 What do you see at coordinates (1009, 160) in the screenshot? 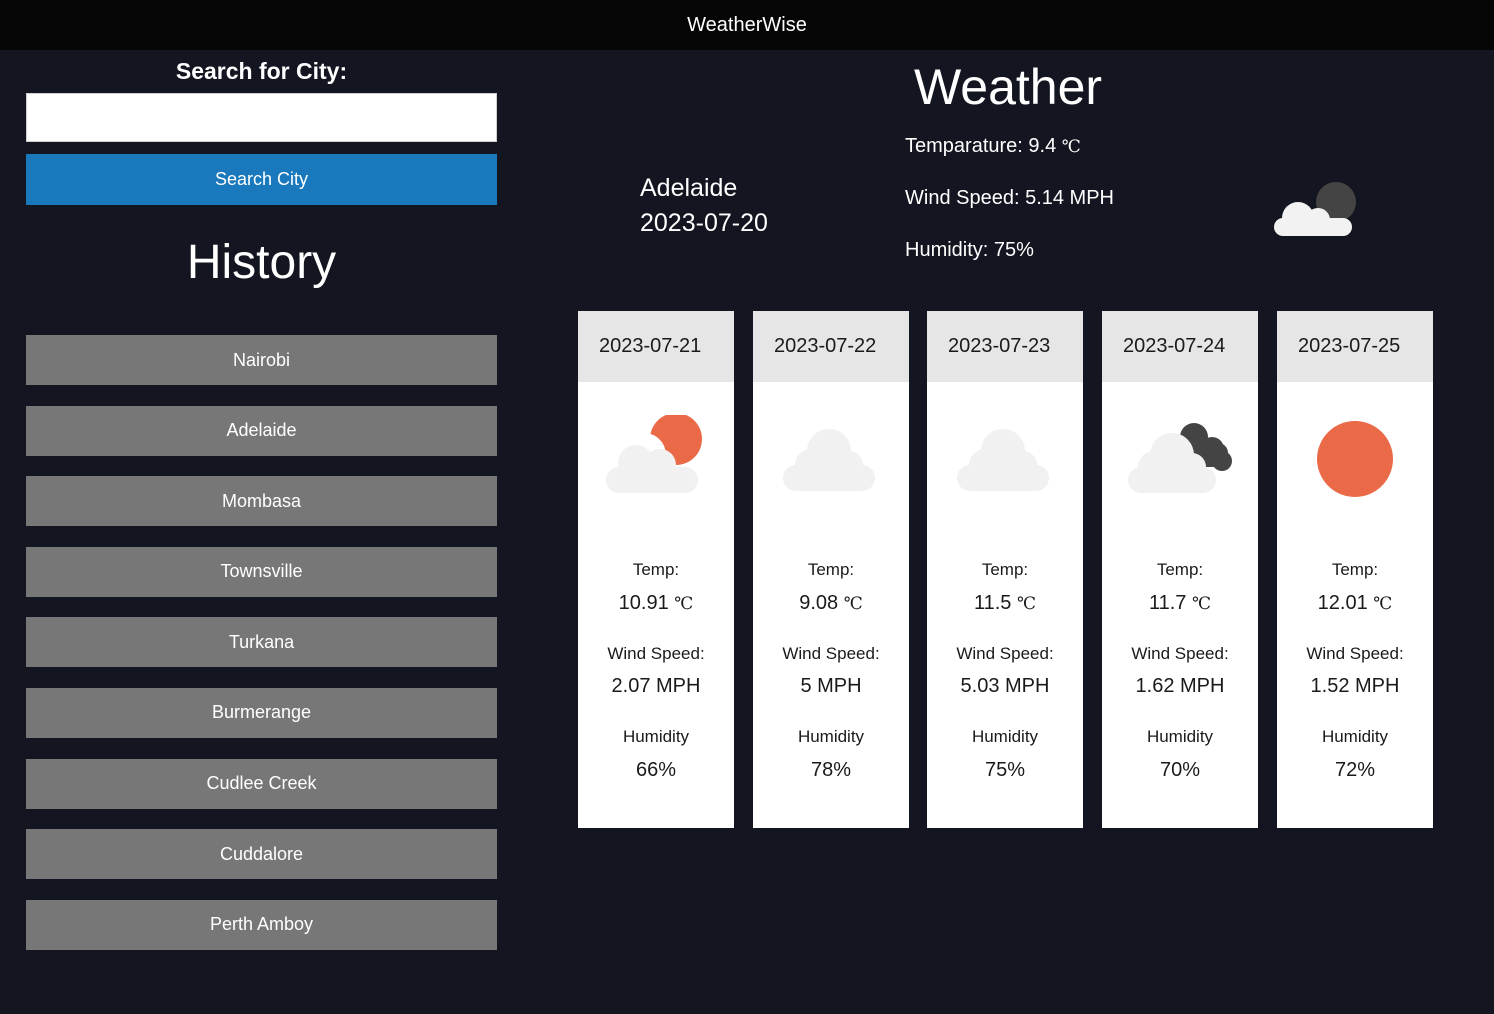
I see `current-temperature: Temparature: 9.4 ℃` at bounding box center [1009, 160].